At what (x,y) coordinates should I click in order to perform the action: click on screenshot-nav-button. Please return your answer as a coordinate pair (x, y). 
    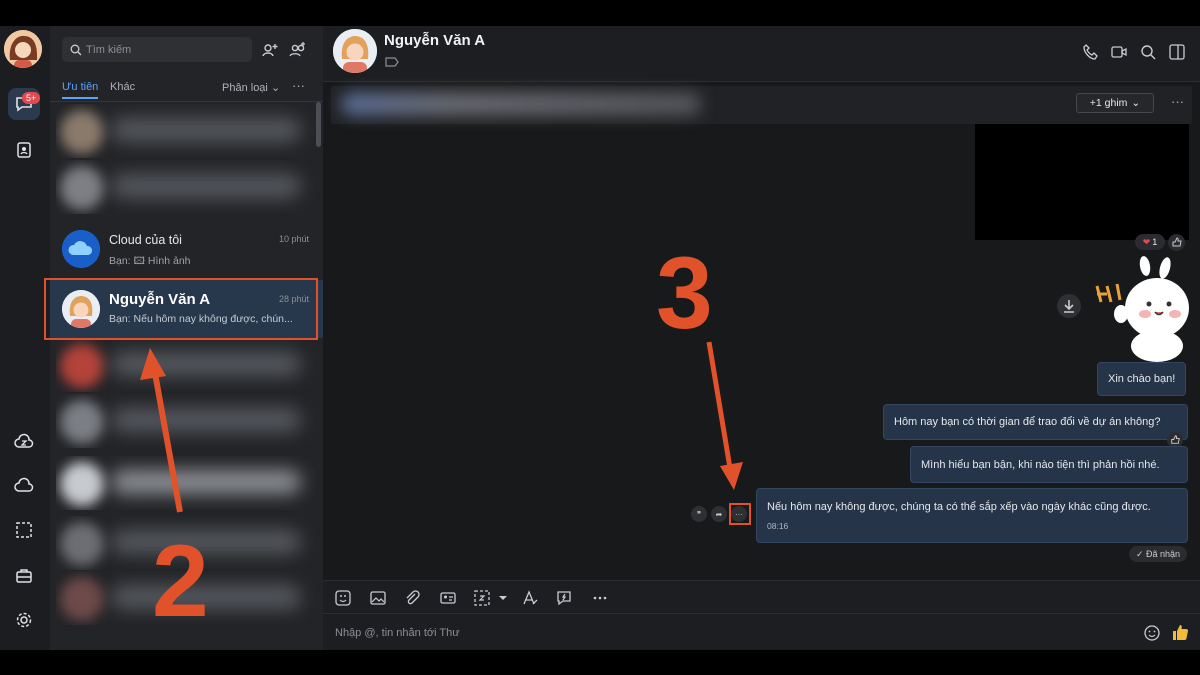
    Looking at the image, I should click on (24, 530).